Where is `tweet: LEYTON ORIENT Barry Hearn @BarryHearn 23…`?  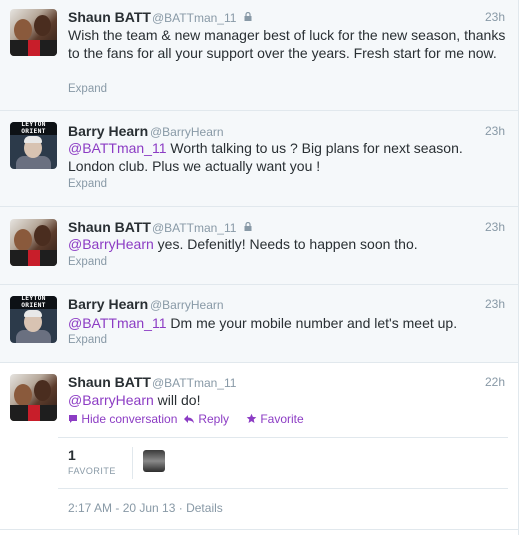 tweet: LEYTON ORIENT Barry Hearn @BarryHearn 23… is located at coordinates (259, 324).